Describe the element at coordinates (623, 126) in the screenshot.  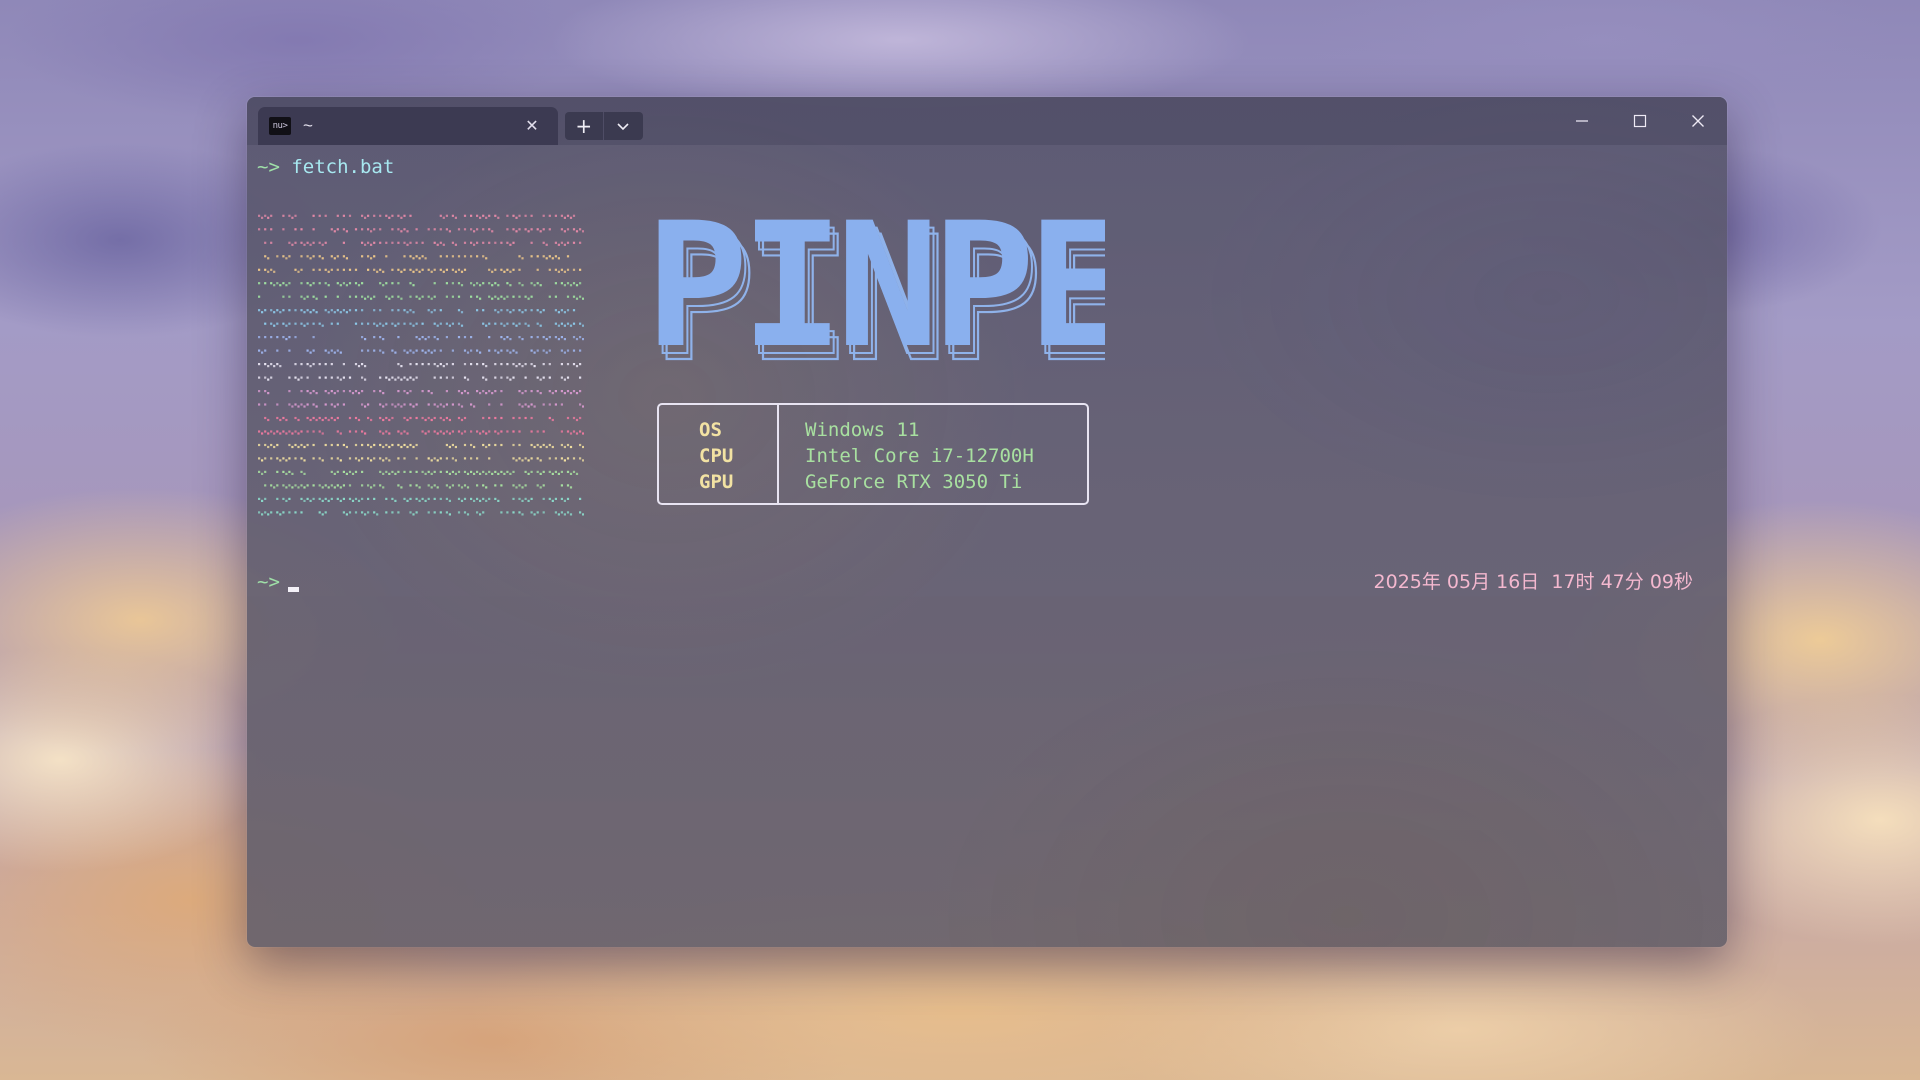
I see `tab-dropdown-button` at that location.